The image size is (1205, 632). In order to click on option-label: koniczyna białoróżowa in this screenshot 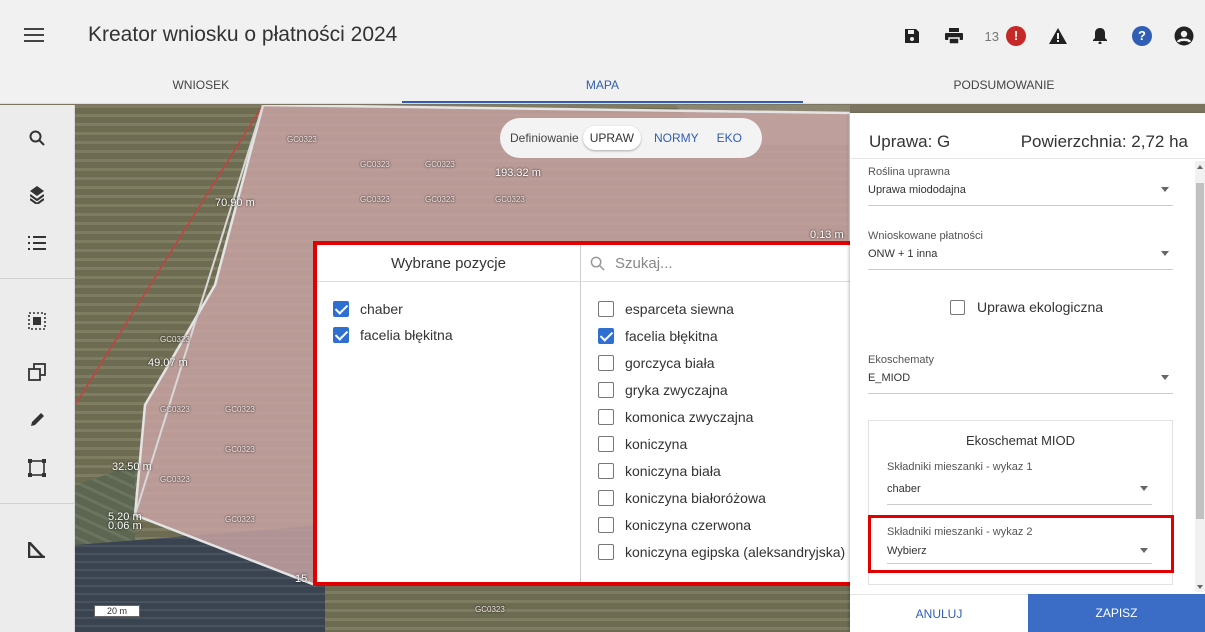, I will do `click(695, 498)`.